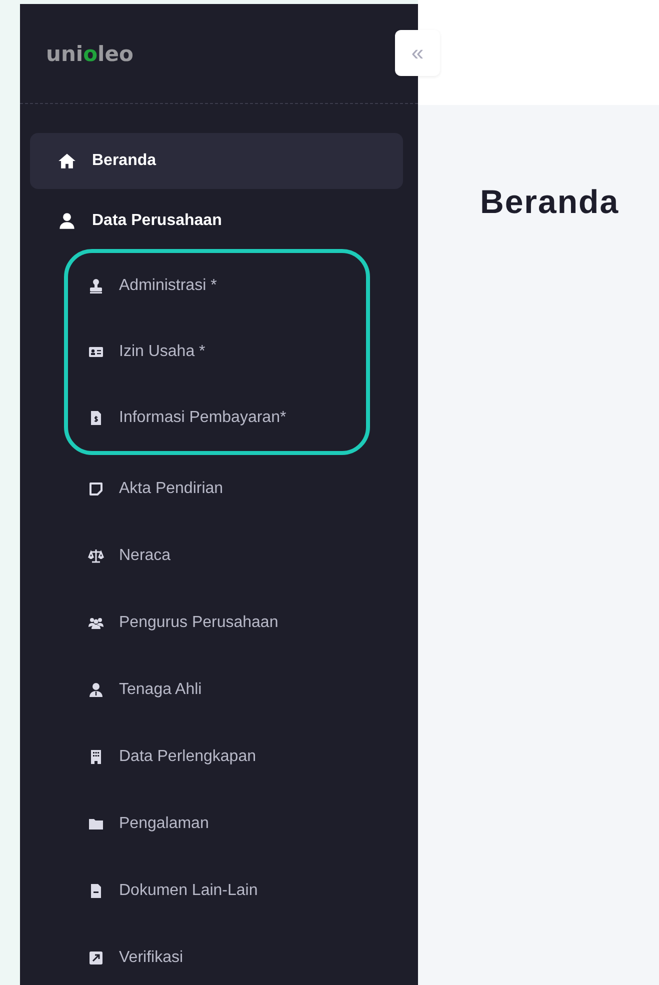  I want to click on logo: unioleo, so click(90, 54).